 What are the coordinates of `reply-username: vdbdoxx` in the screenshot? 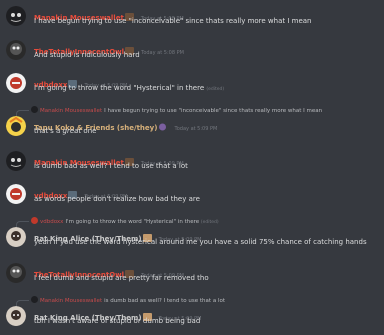 It's located at (52, 222).